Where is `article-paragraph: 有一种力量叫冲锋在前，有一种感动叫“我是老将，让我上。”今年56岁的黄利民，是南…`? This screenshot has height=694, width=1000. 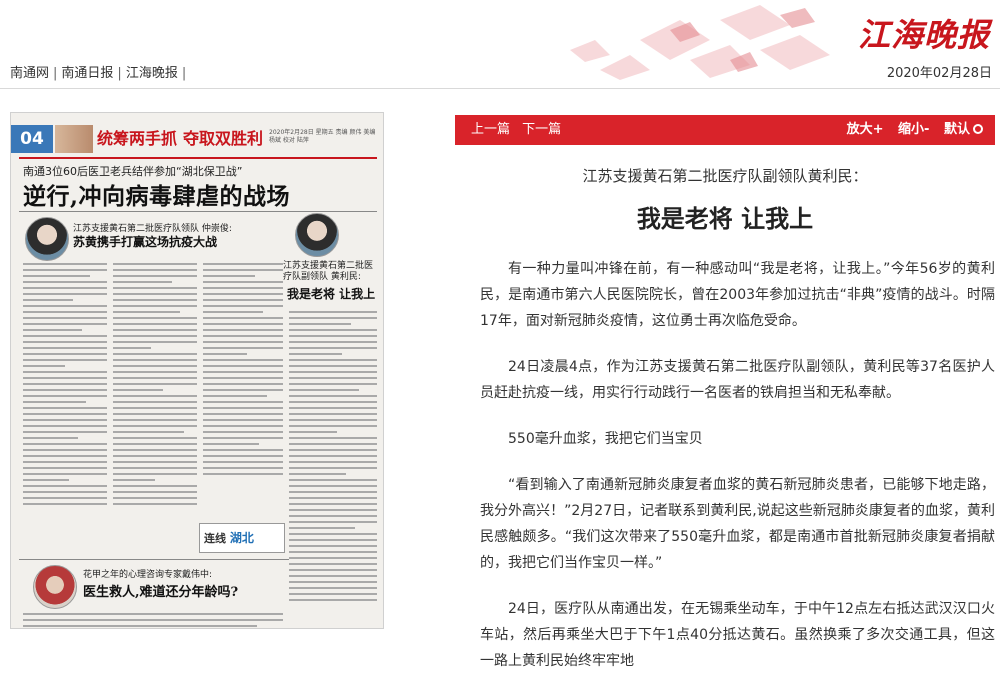 article-paragraph: 有一种力量叫冲锋在前，有一种感动叫“我是老将，让我上。”今年56岁的黄利民，是南… is located at coordinates (737, 295).